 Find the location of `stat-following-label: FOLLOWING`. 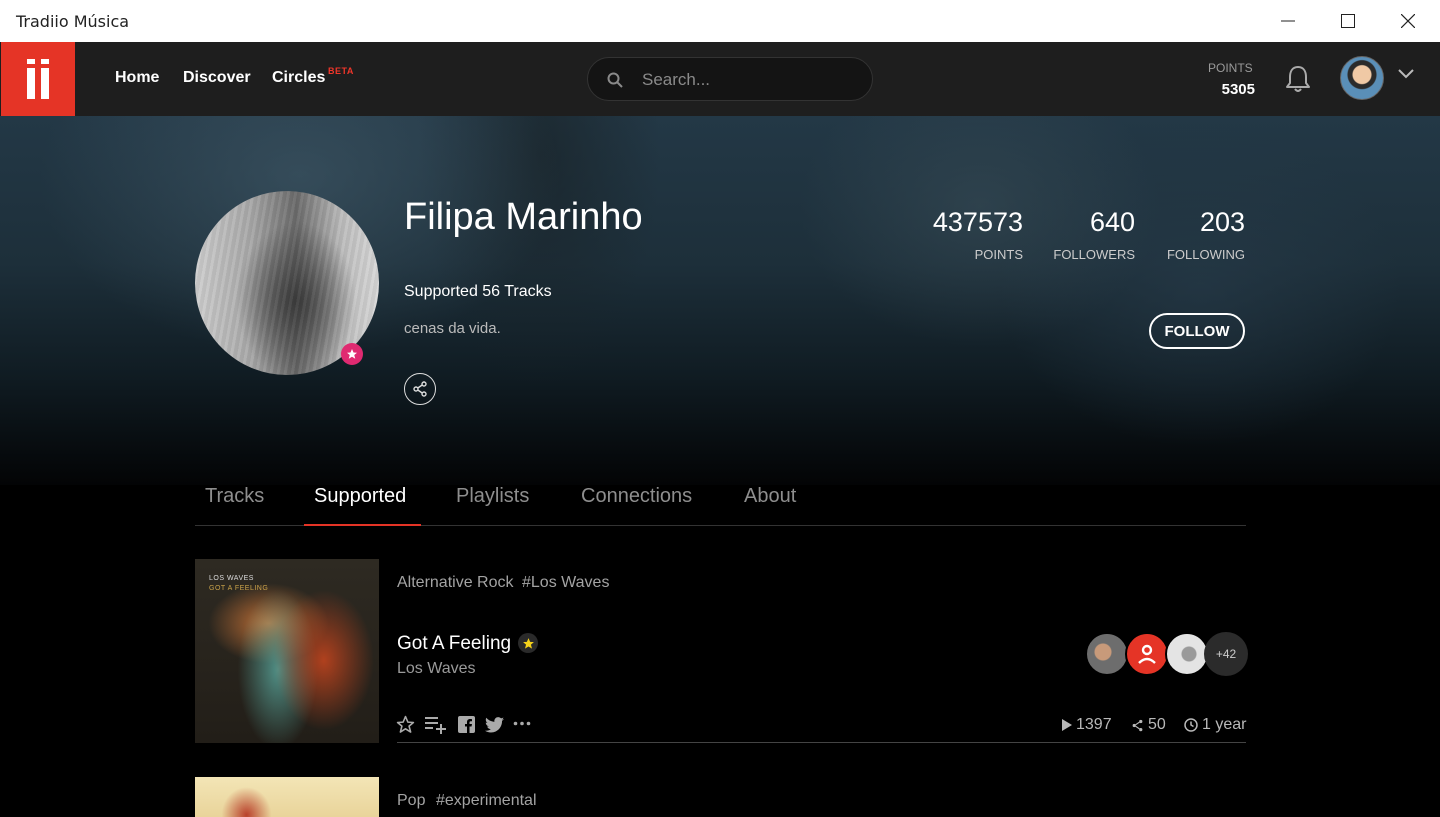

stat-following-label: FOLLOWING is located at coordinates (1206, 254).